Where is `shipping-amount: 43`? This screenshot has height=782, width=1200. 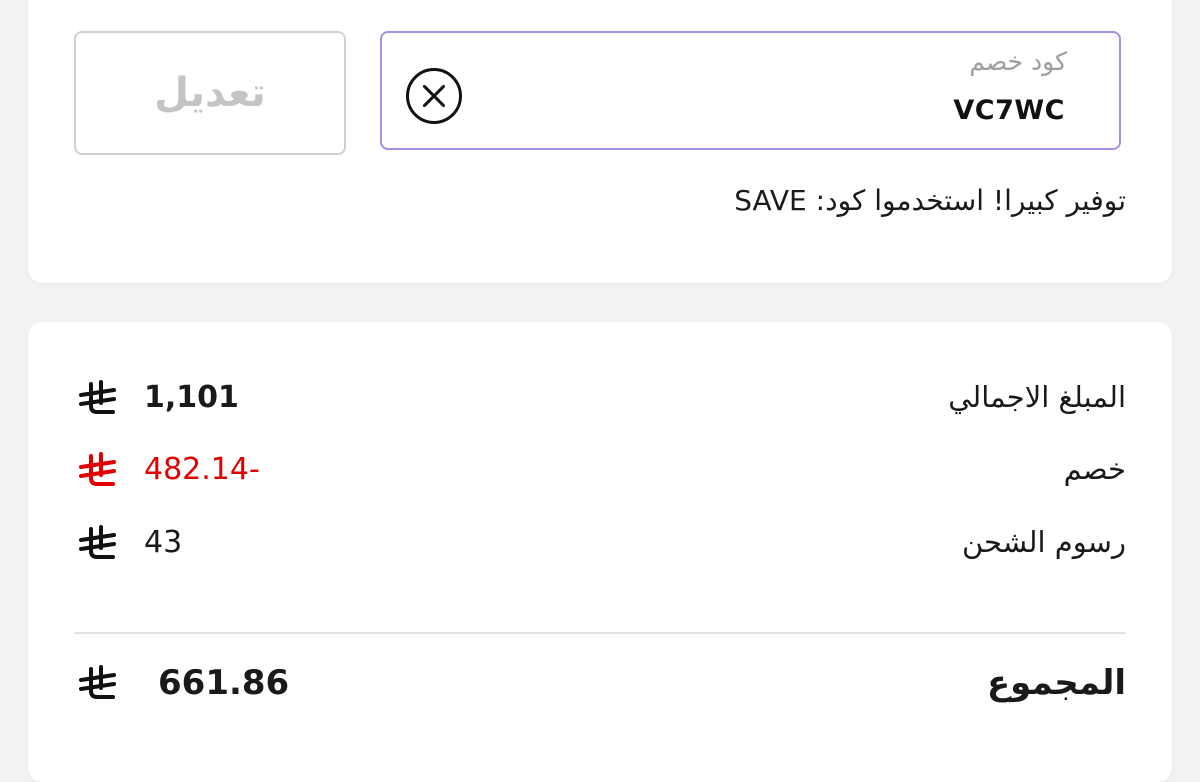 shipping-amount: 43 is located at coordinates (163, 542).